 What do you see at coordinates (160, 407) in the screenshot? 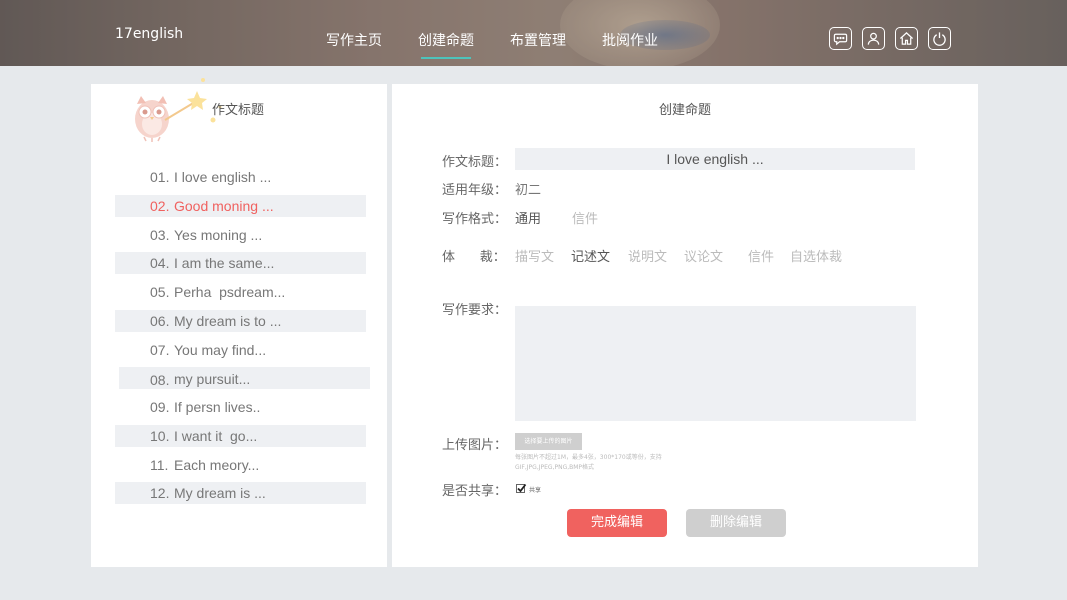
I see `title-list-item-number: 09.` at bounding box center [160, 407].